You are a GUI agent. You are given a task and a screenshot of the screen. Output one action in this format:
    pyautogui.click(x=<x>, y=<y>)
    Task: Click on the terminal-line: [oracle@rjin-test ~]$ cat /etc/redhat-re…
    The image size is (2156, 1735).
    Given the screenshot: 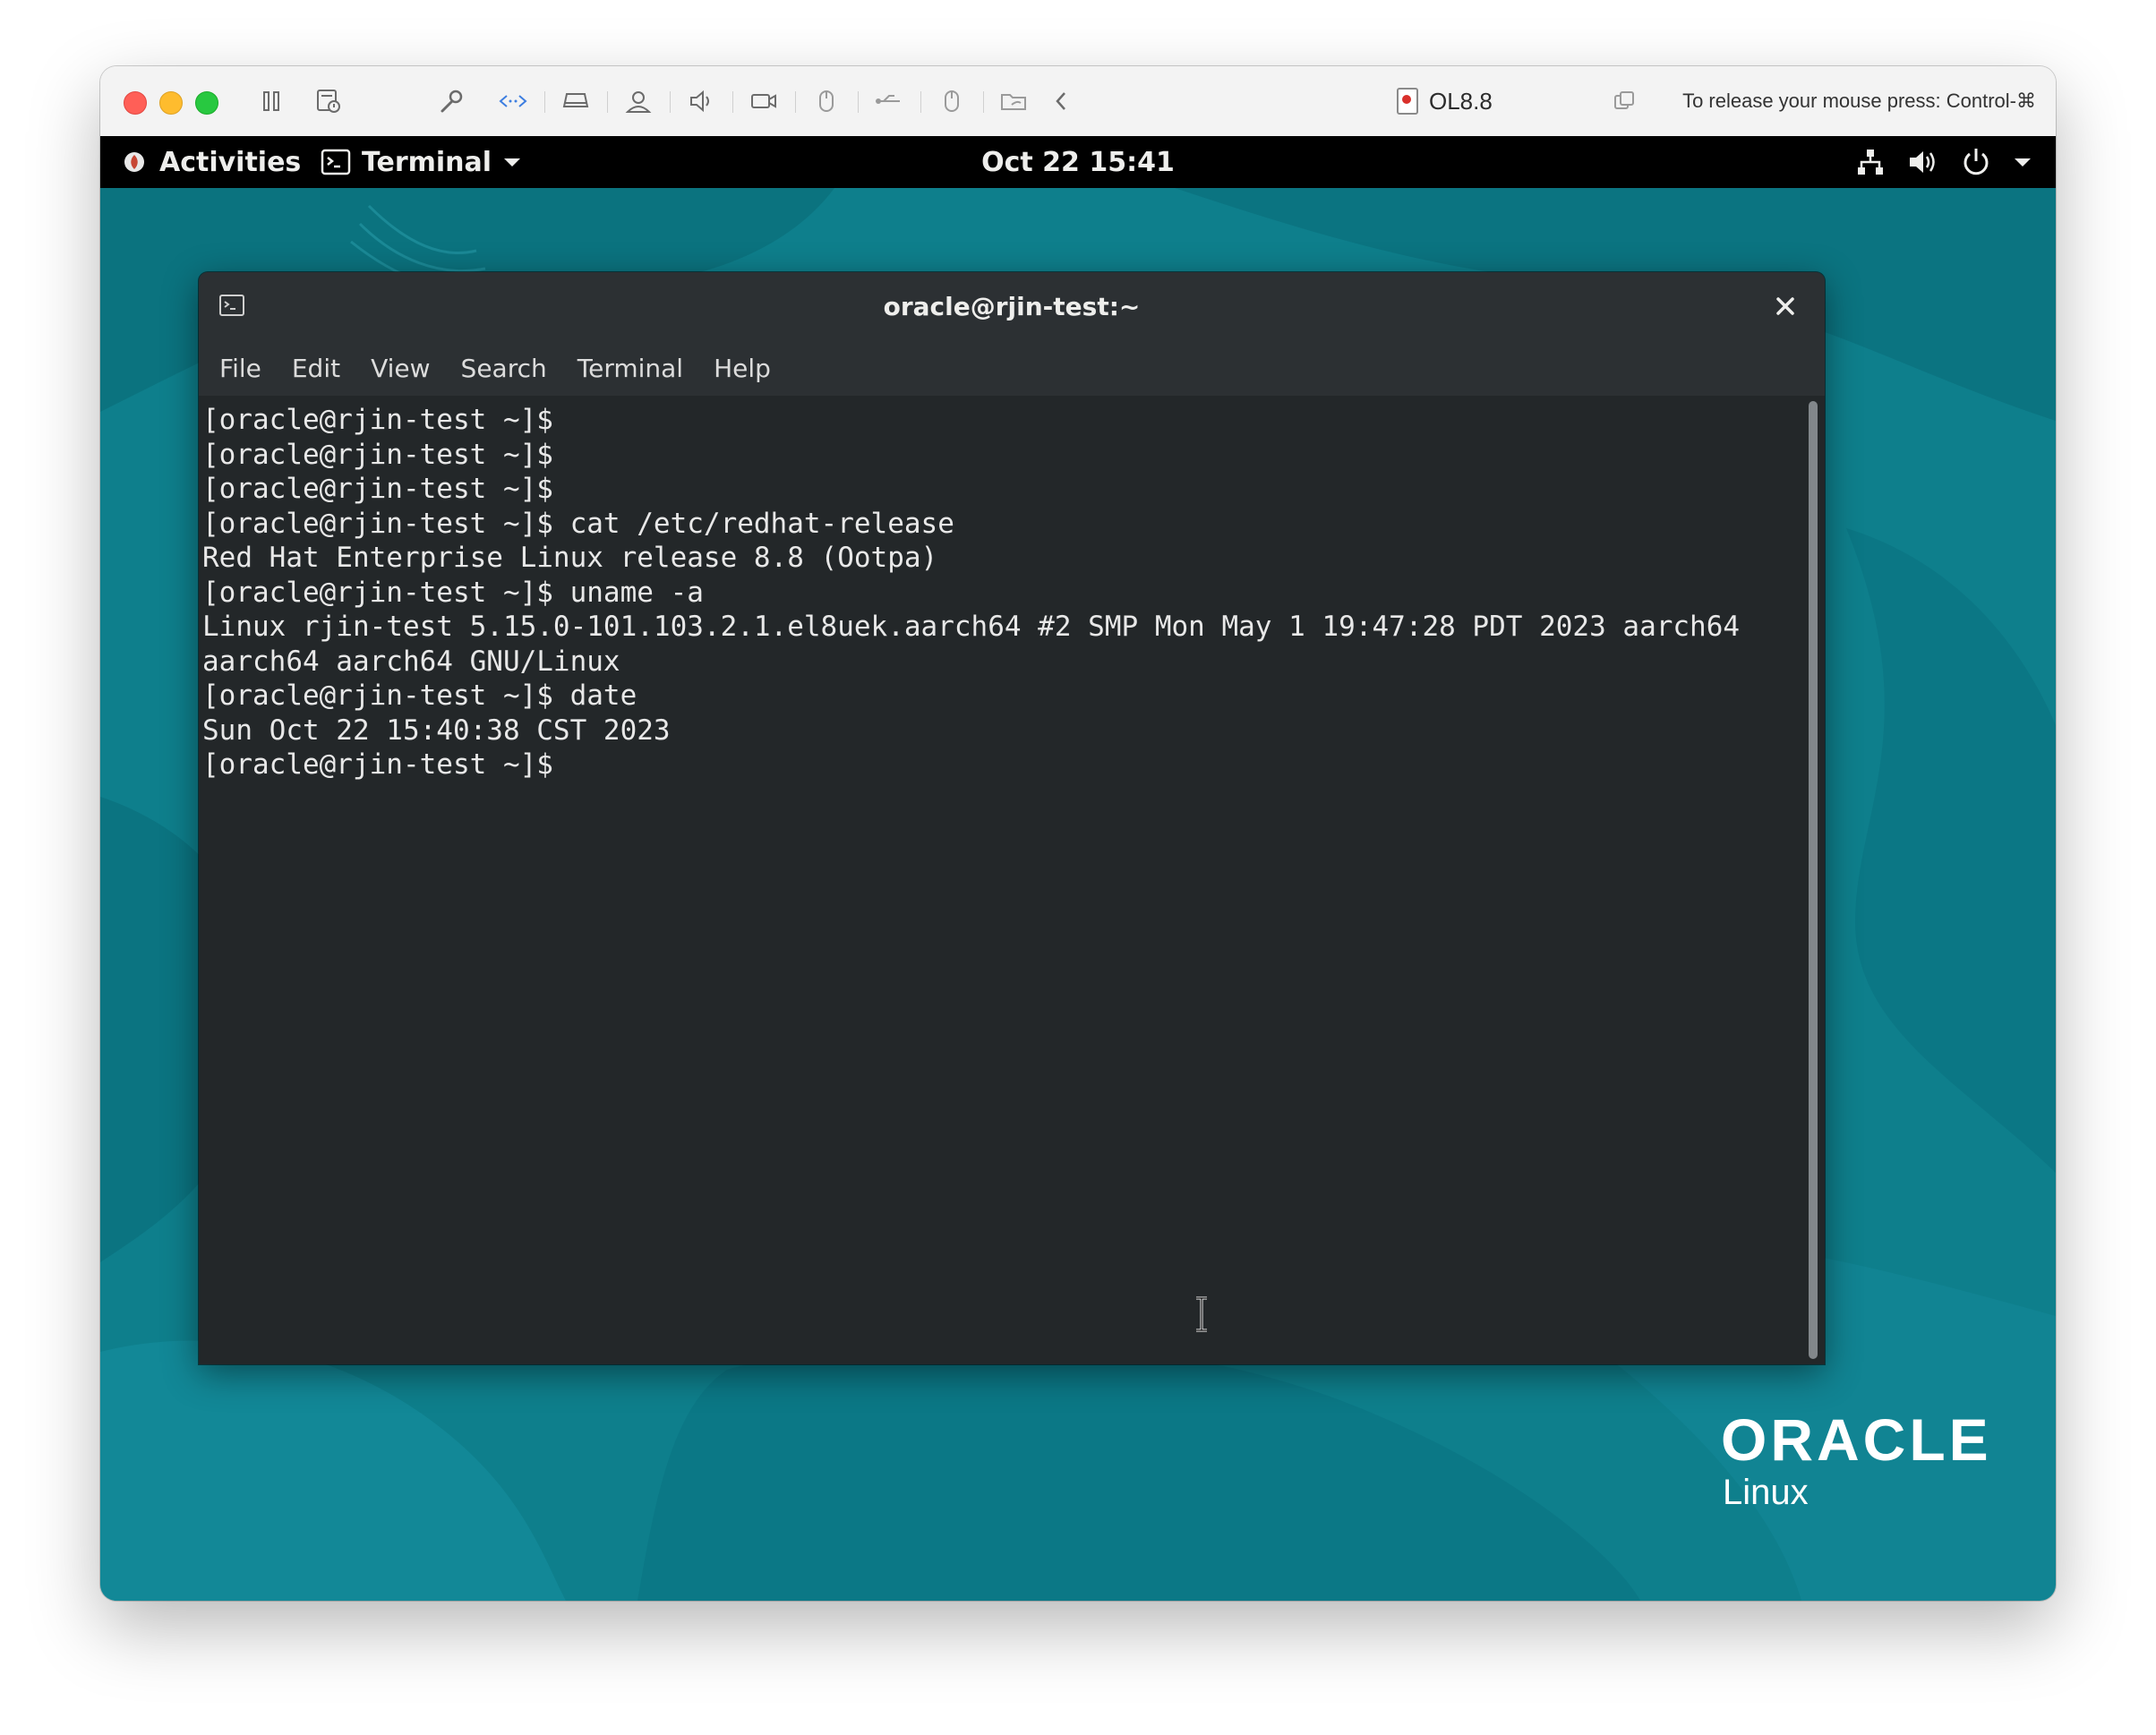 What is the action you would take?
    pyautogui.click(x=578, y=523)
    